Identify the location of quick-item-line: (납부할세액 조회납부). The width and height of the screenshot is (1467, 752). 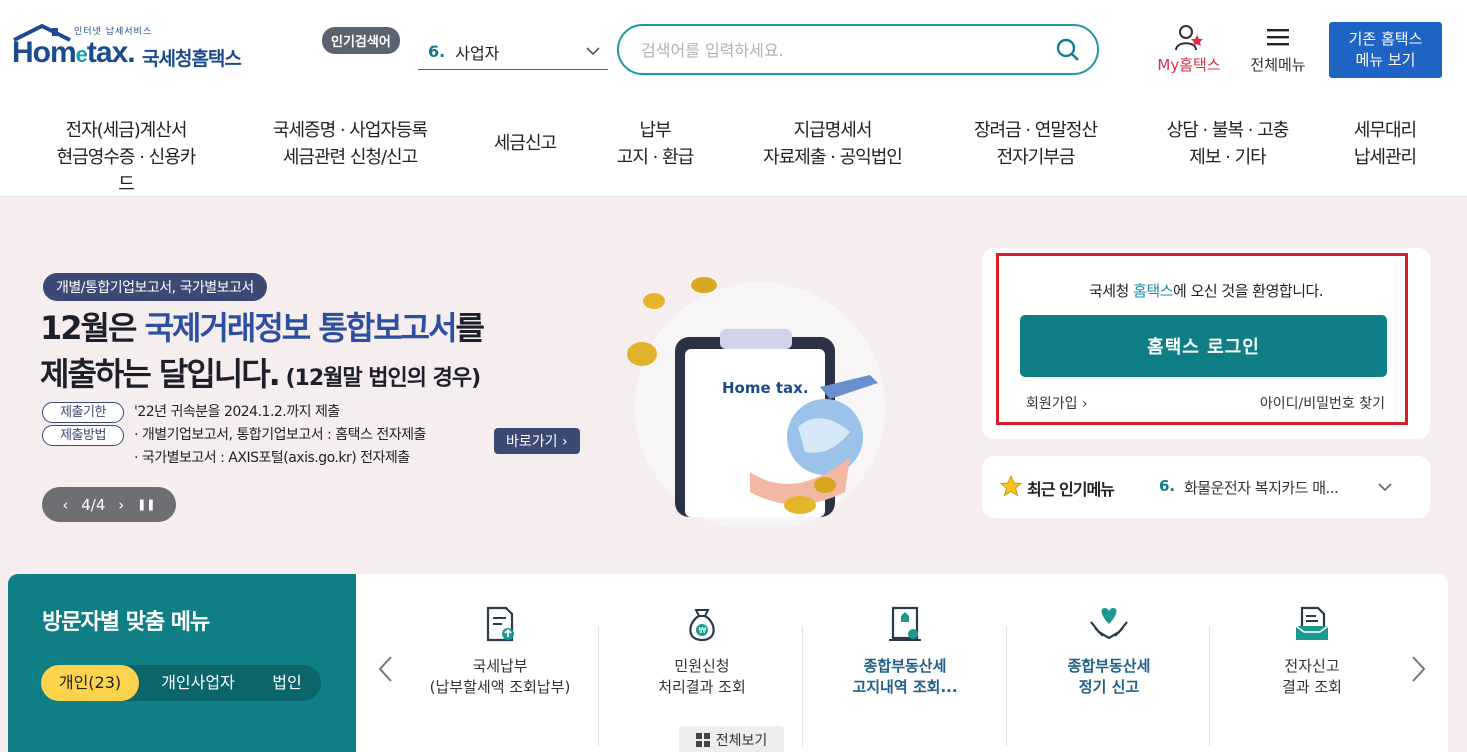
(500, 687).